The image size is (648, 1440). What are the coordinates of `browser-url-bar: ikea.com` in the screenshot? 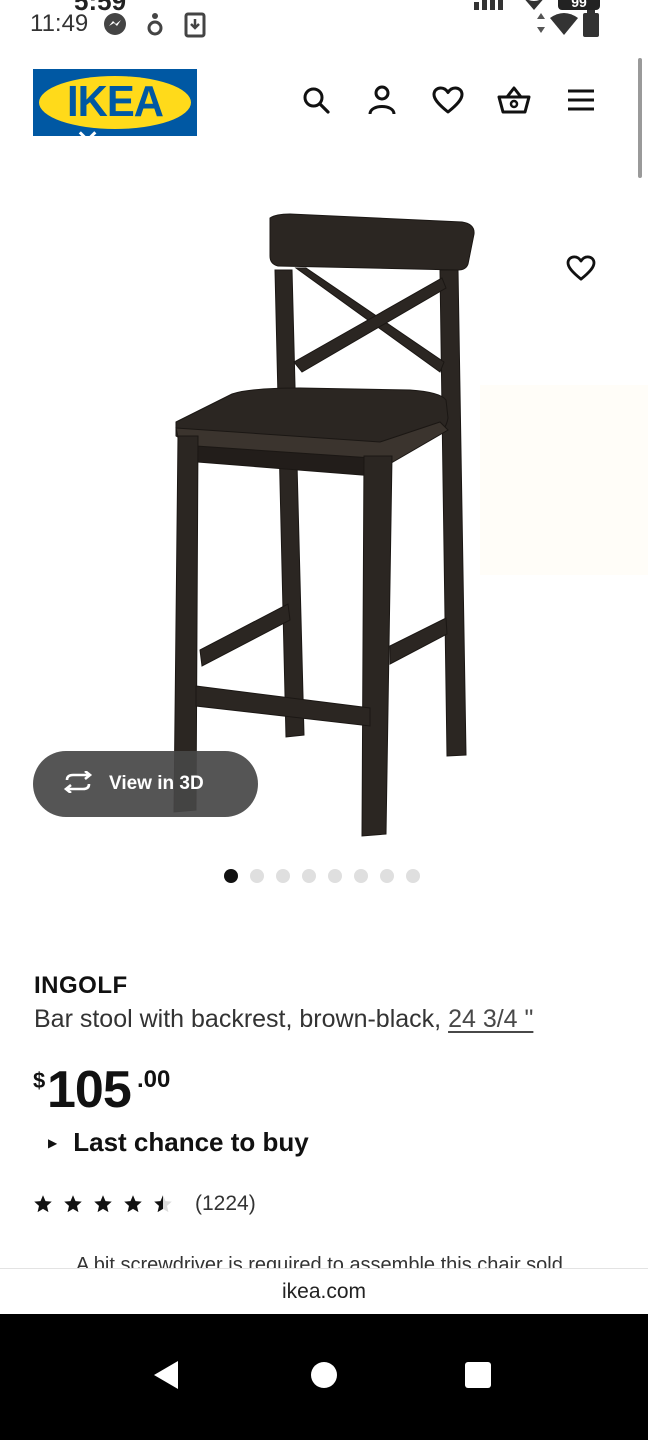 It's located at (324, 1291).